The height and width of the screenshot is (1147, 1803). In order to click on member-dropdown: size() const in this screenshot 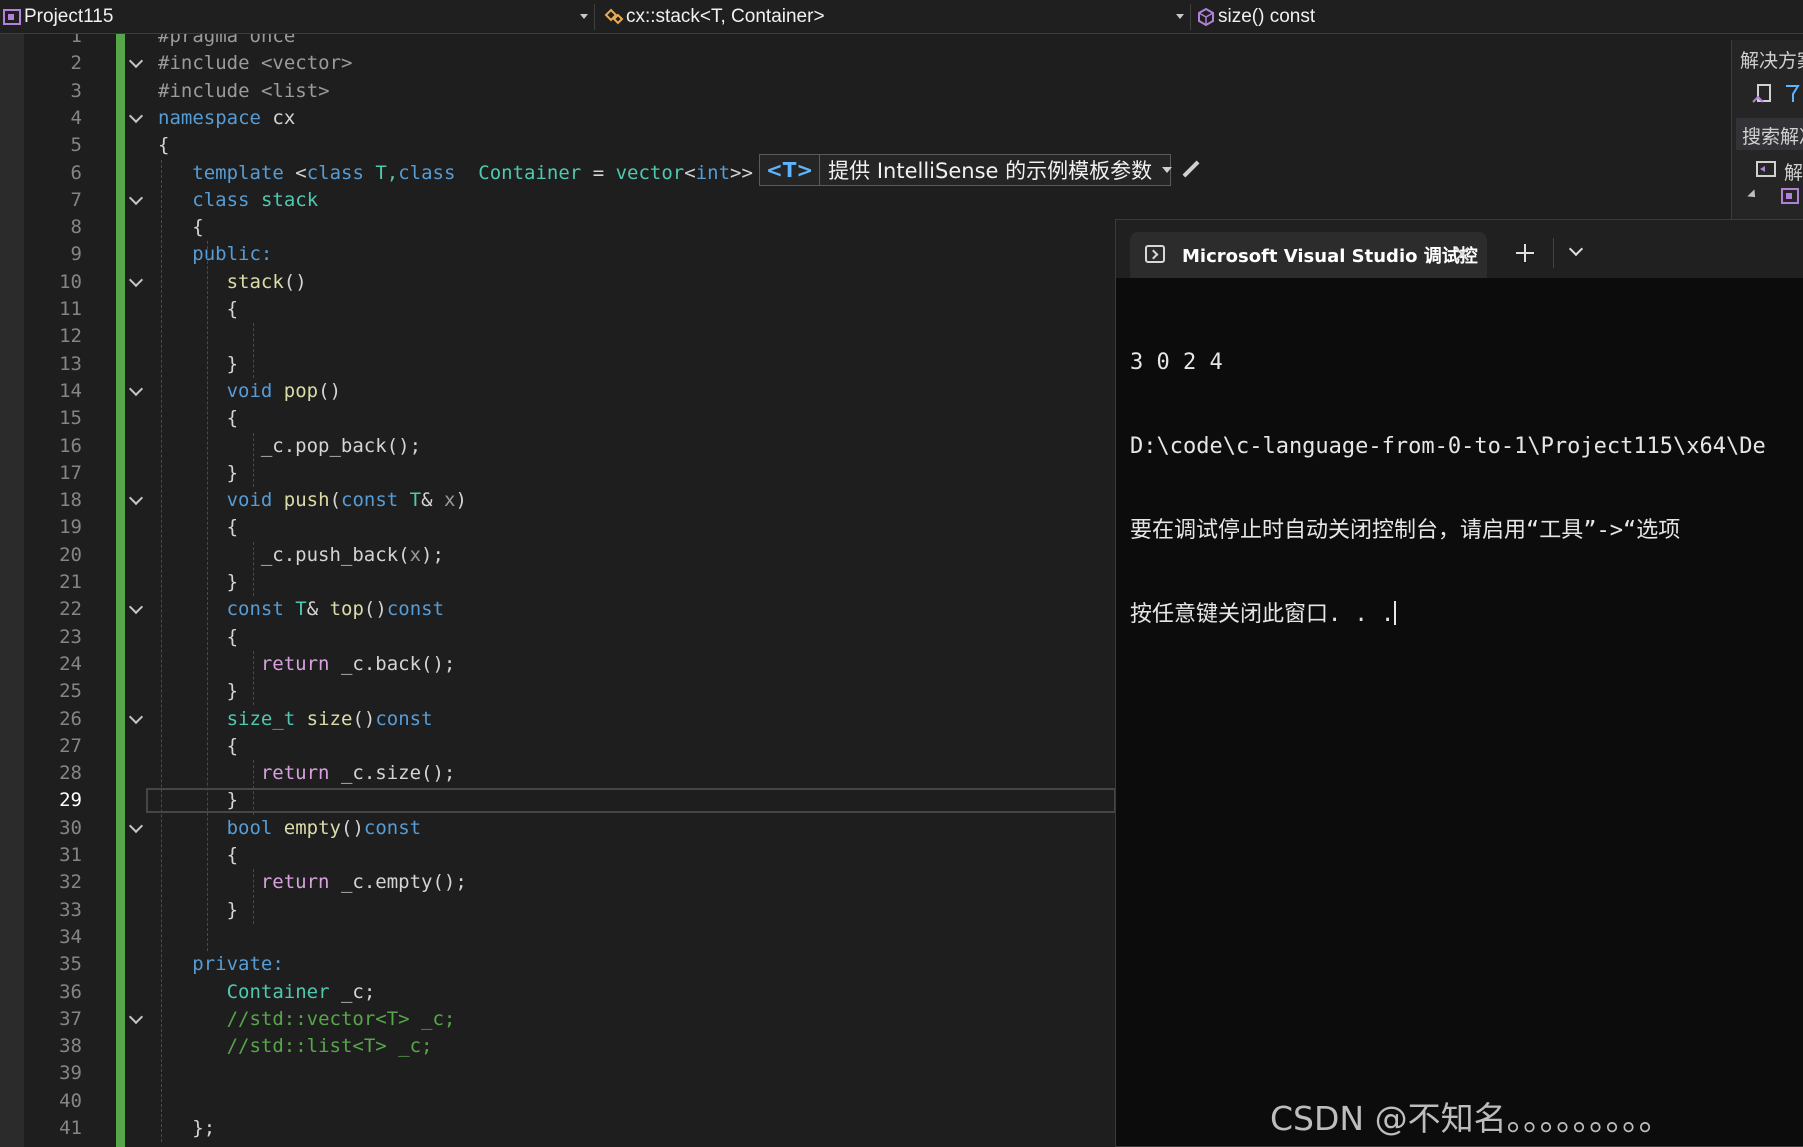, I will do `click(1255, 17)`.